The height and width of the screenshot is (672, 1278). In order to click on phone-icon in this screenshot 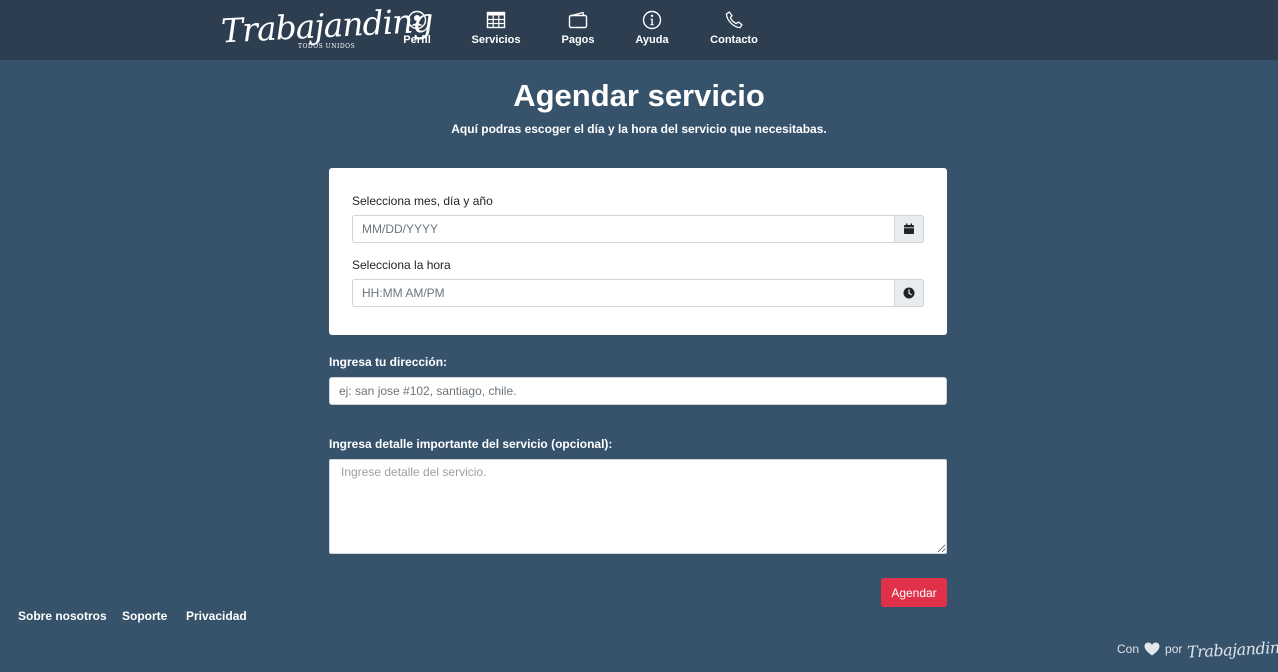, I will do `click(734, 20)`.